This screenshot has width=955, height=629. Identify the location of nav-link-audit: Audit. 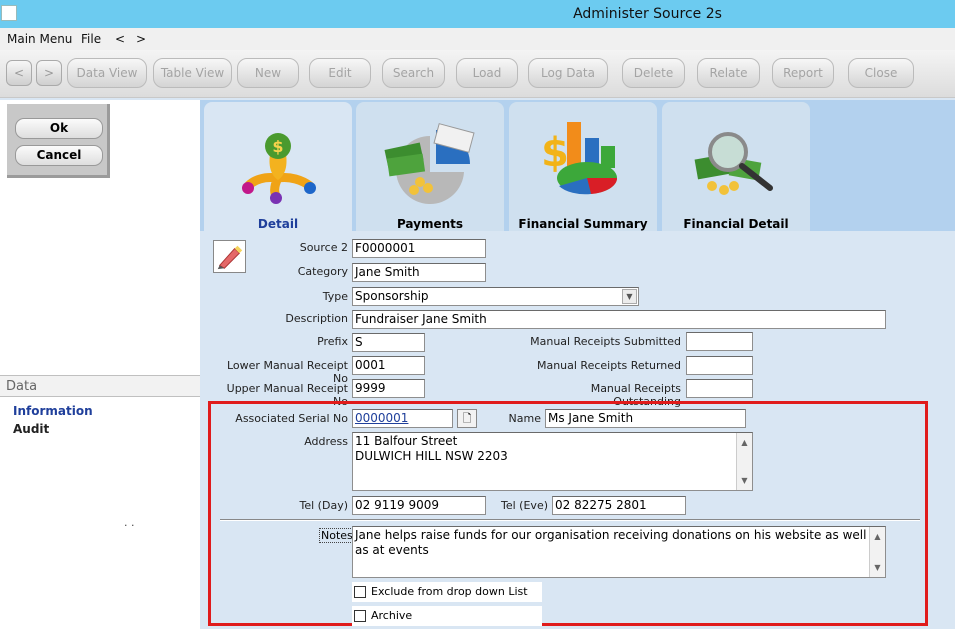
(31, 429).